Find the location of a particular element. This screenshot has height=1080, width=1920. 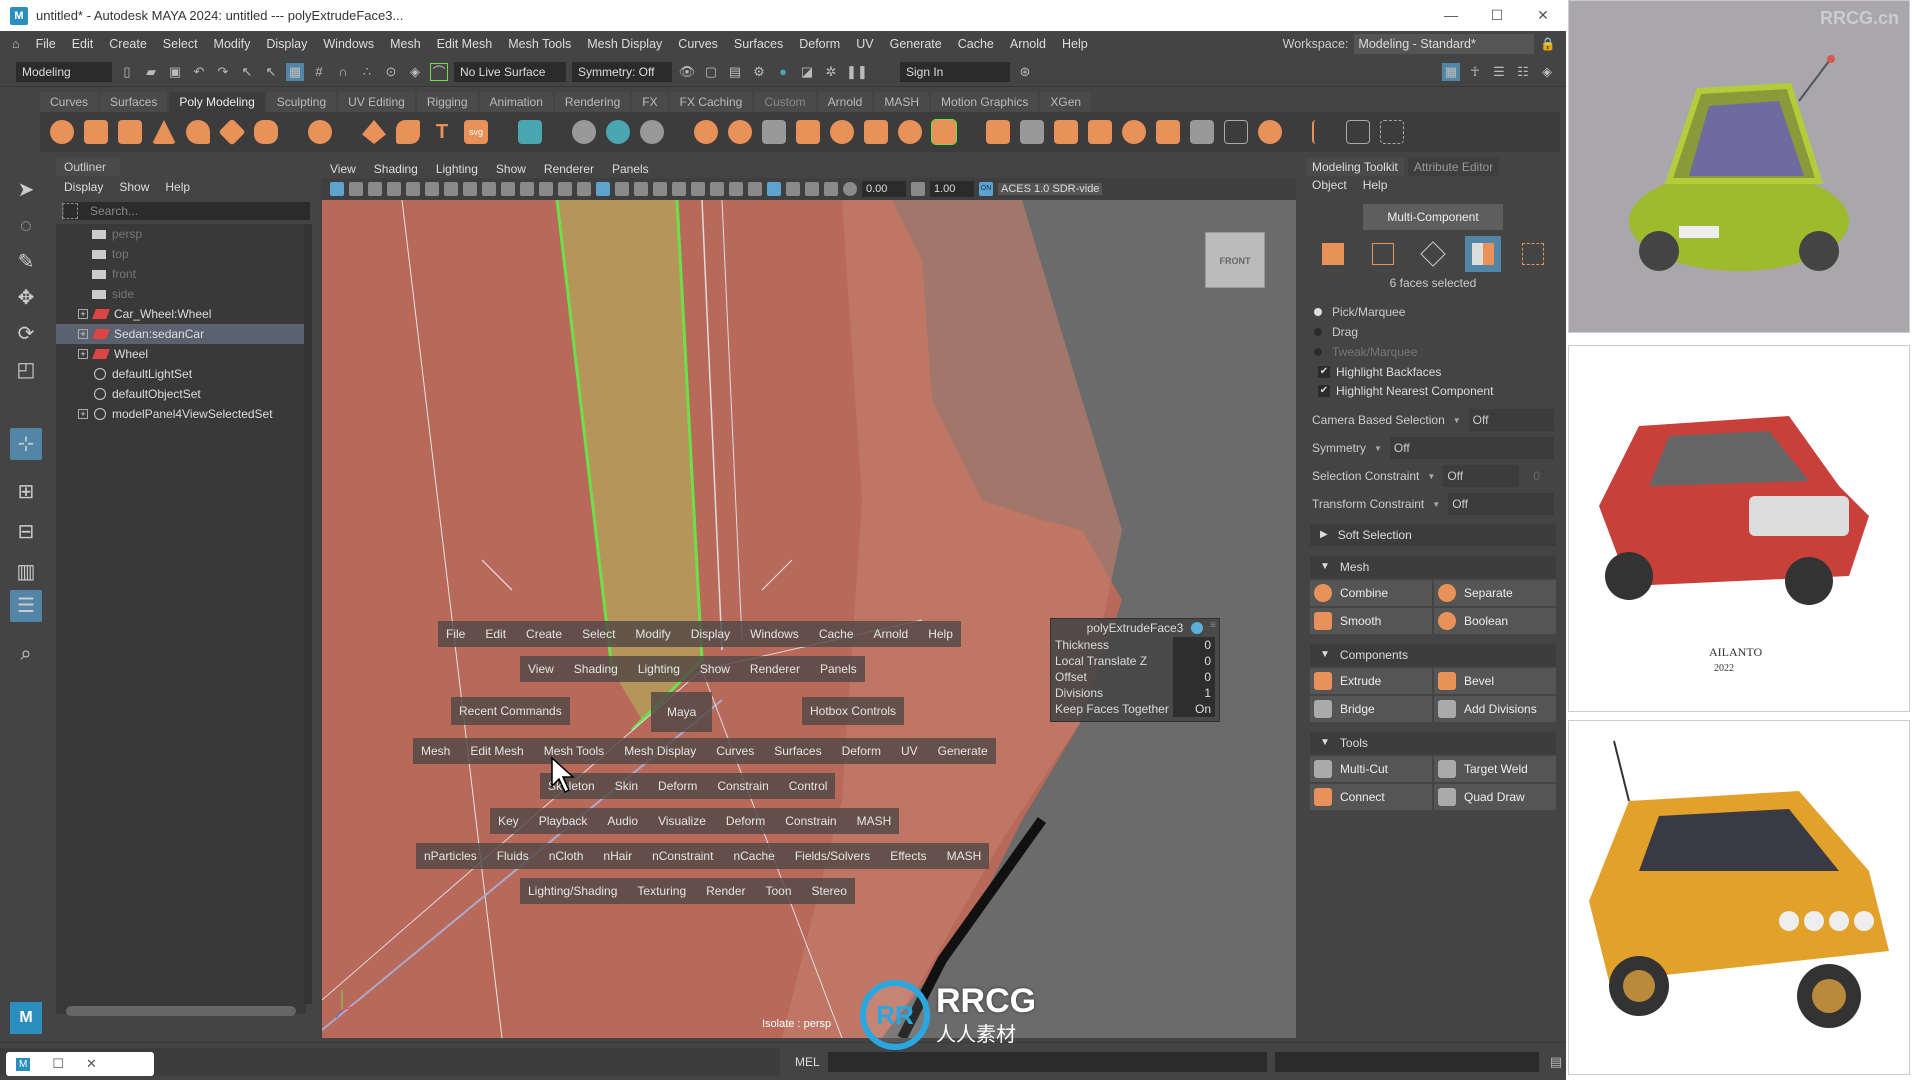

save-scene-icon: ▣ is located at coordinates (175, 72).